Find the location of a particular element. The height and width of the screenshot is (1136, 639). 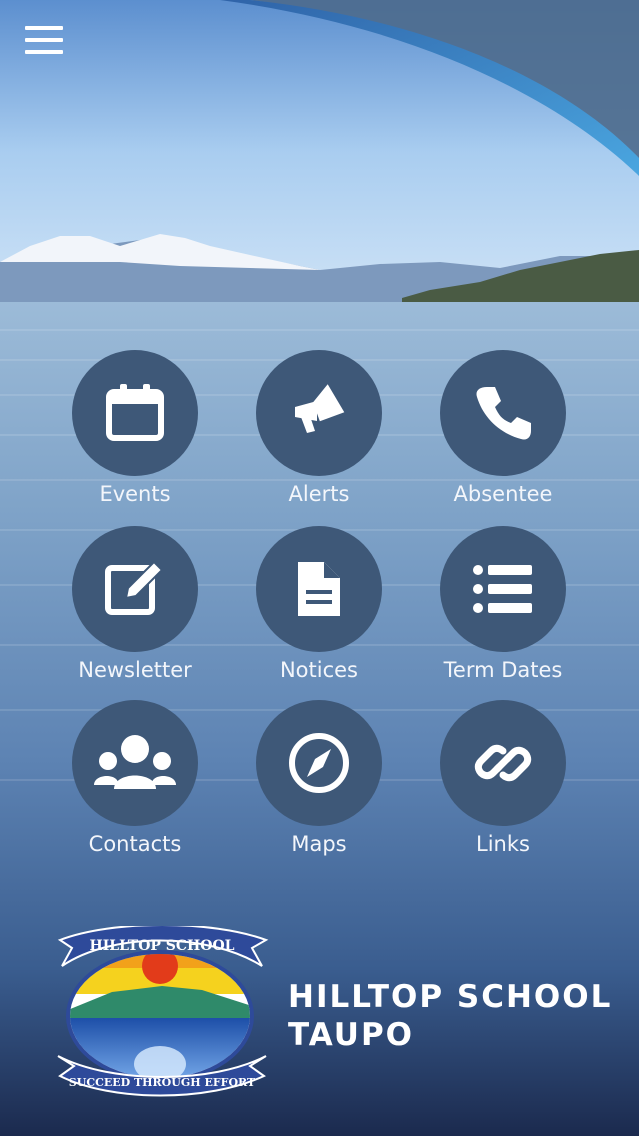

events-button is located at coordinates (135, 413).